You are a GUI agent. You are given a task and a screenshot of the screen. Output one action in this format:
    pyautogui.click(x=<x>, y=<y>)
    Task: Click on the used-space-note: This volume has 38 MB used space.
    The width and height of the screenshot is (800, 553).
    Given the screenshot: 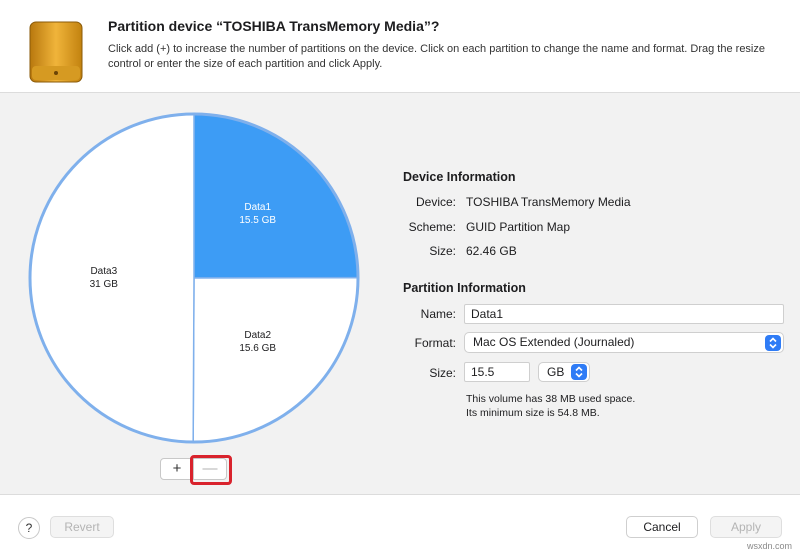 What is the action you would take?
    pyautogui.click(x=551, y=399)
    